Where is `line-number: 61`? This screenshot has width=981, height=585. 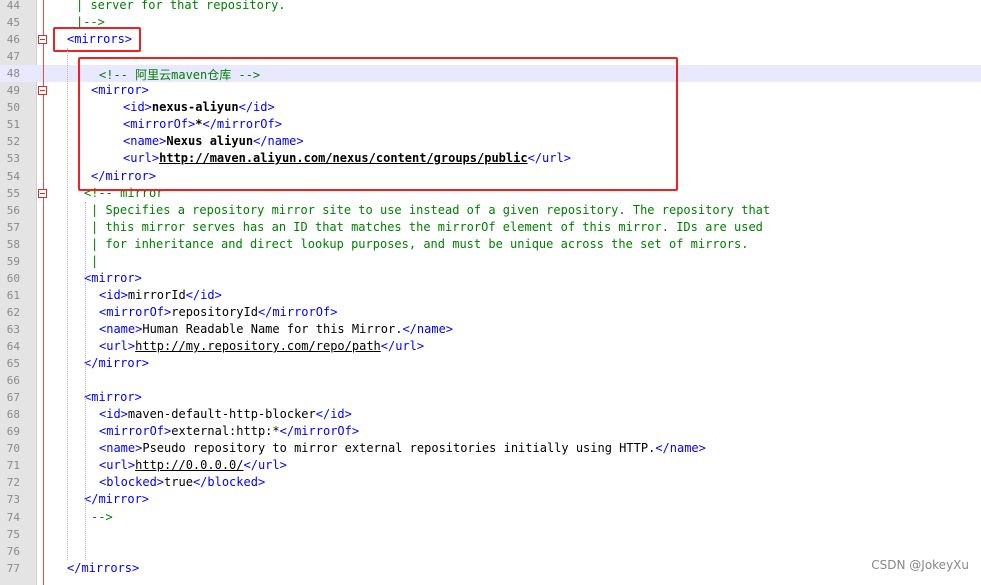
line-number: 61 is located at coordinates (13, 295).